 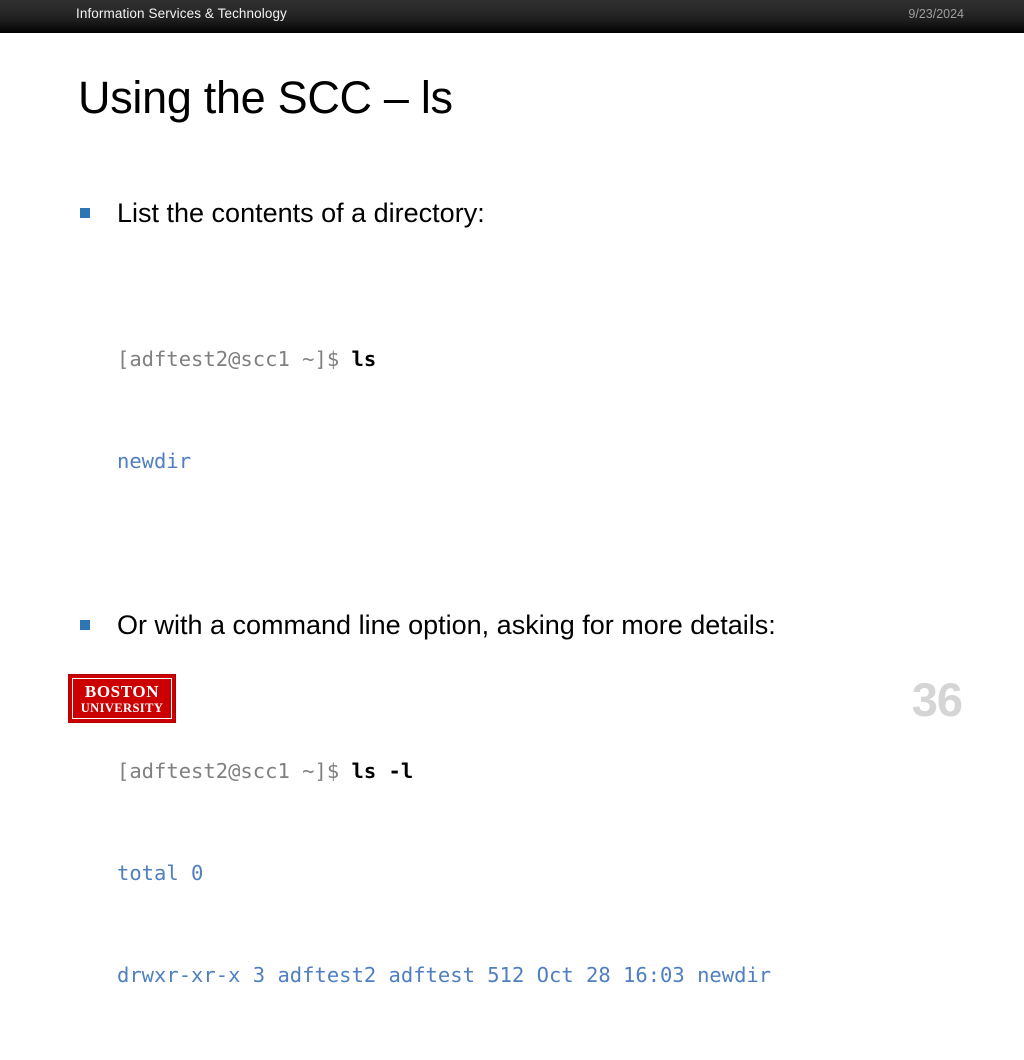 I want to click on slide-page-number: 36, so click(x=937, y=699).